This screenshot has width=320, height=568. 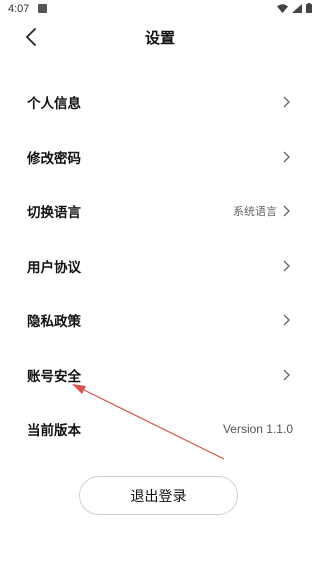 I want to click on settings-item-label: 账号安全, so click(x=54, y=376).